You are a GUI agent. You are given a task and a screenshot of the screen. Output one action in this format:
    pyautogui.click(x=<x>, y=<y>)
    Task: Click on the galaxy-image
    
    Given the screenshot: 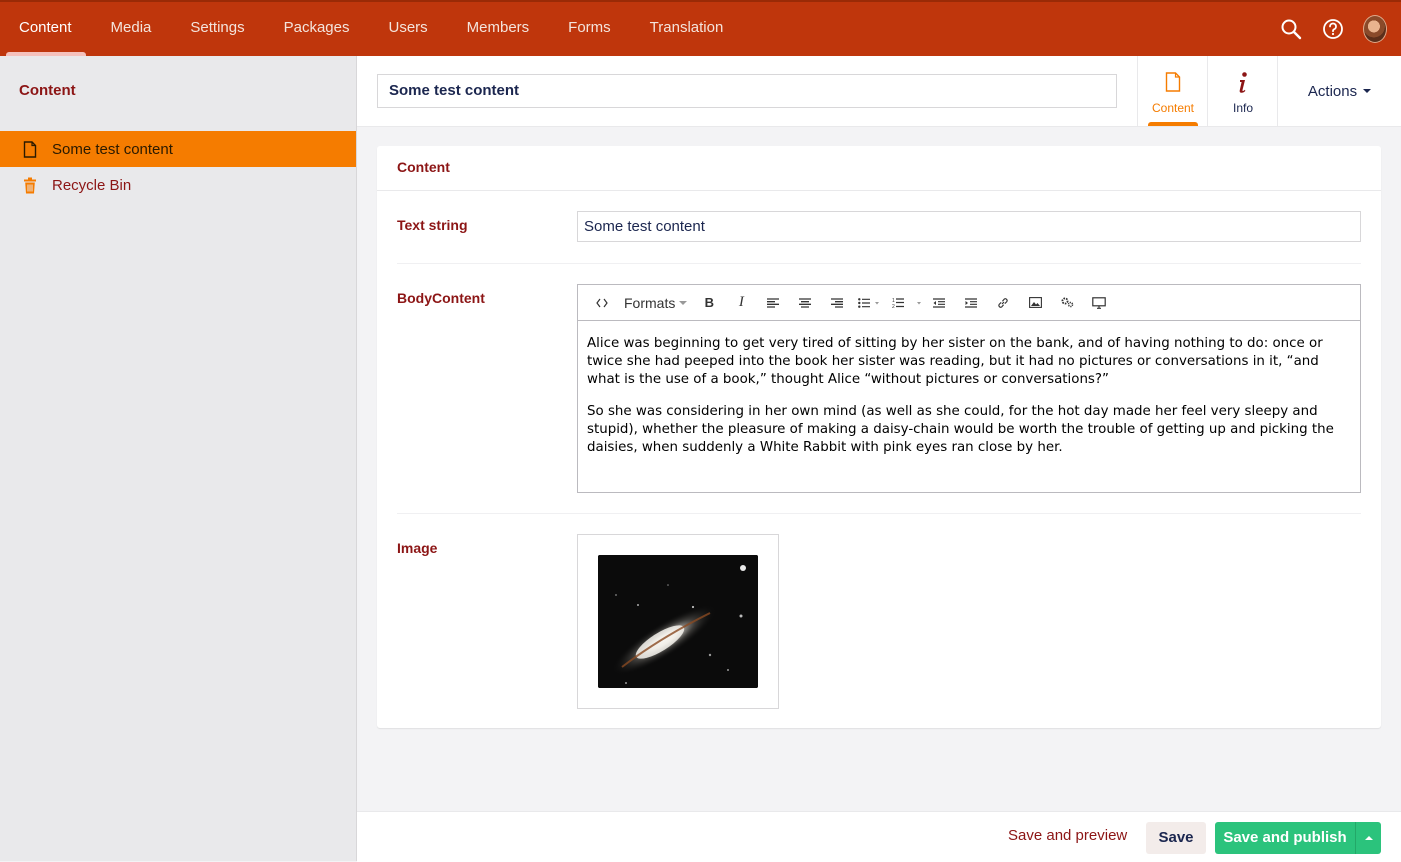 What is the action you would take?
    pyautogui.click(x=678, y=621)
    